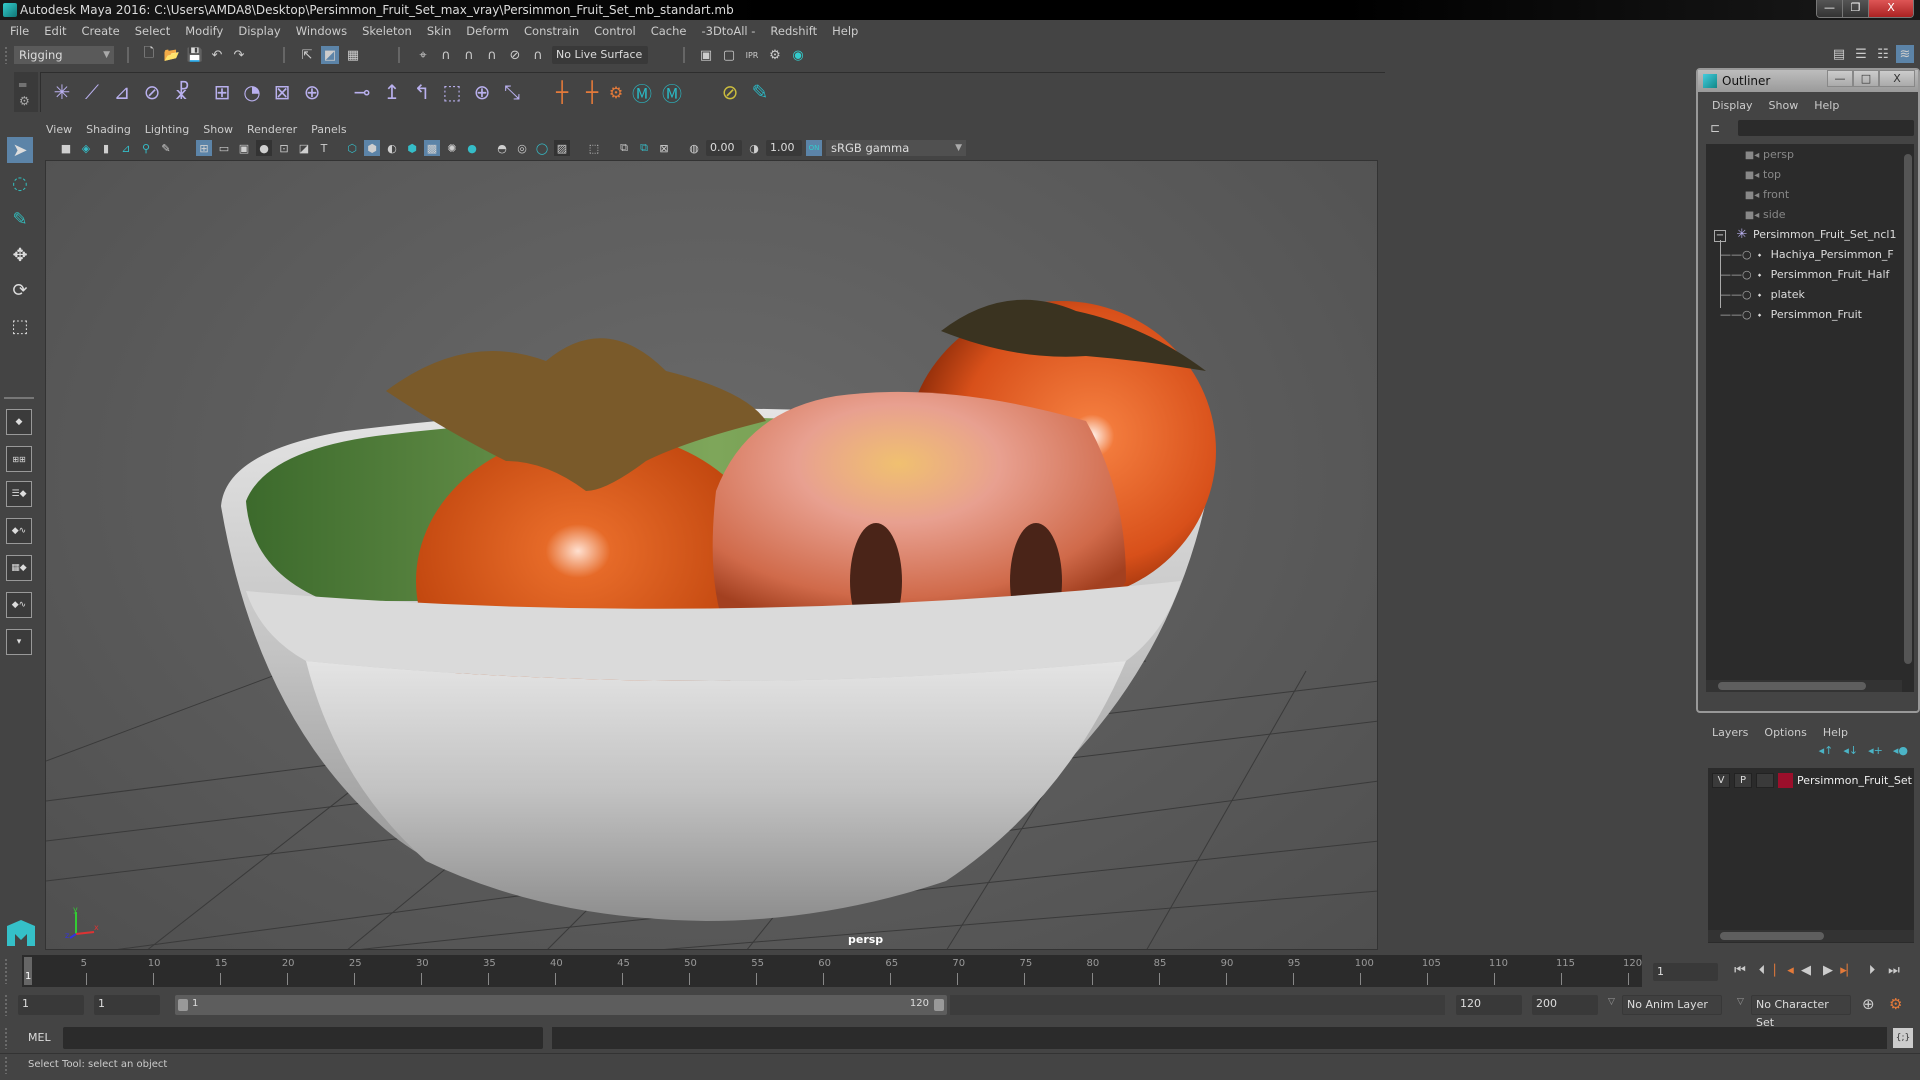 The image size is (1920, 1080). What do you see at coordinates (412, 148) in the screenshot?
I see `default-material-icon: ⬢` at bounding box center [412, 148].